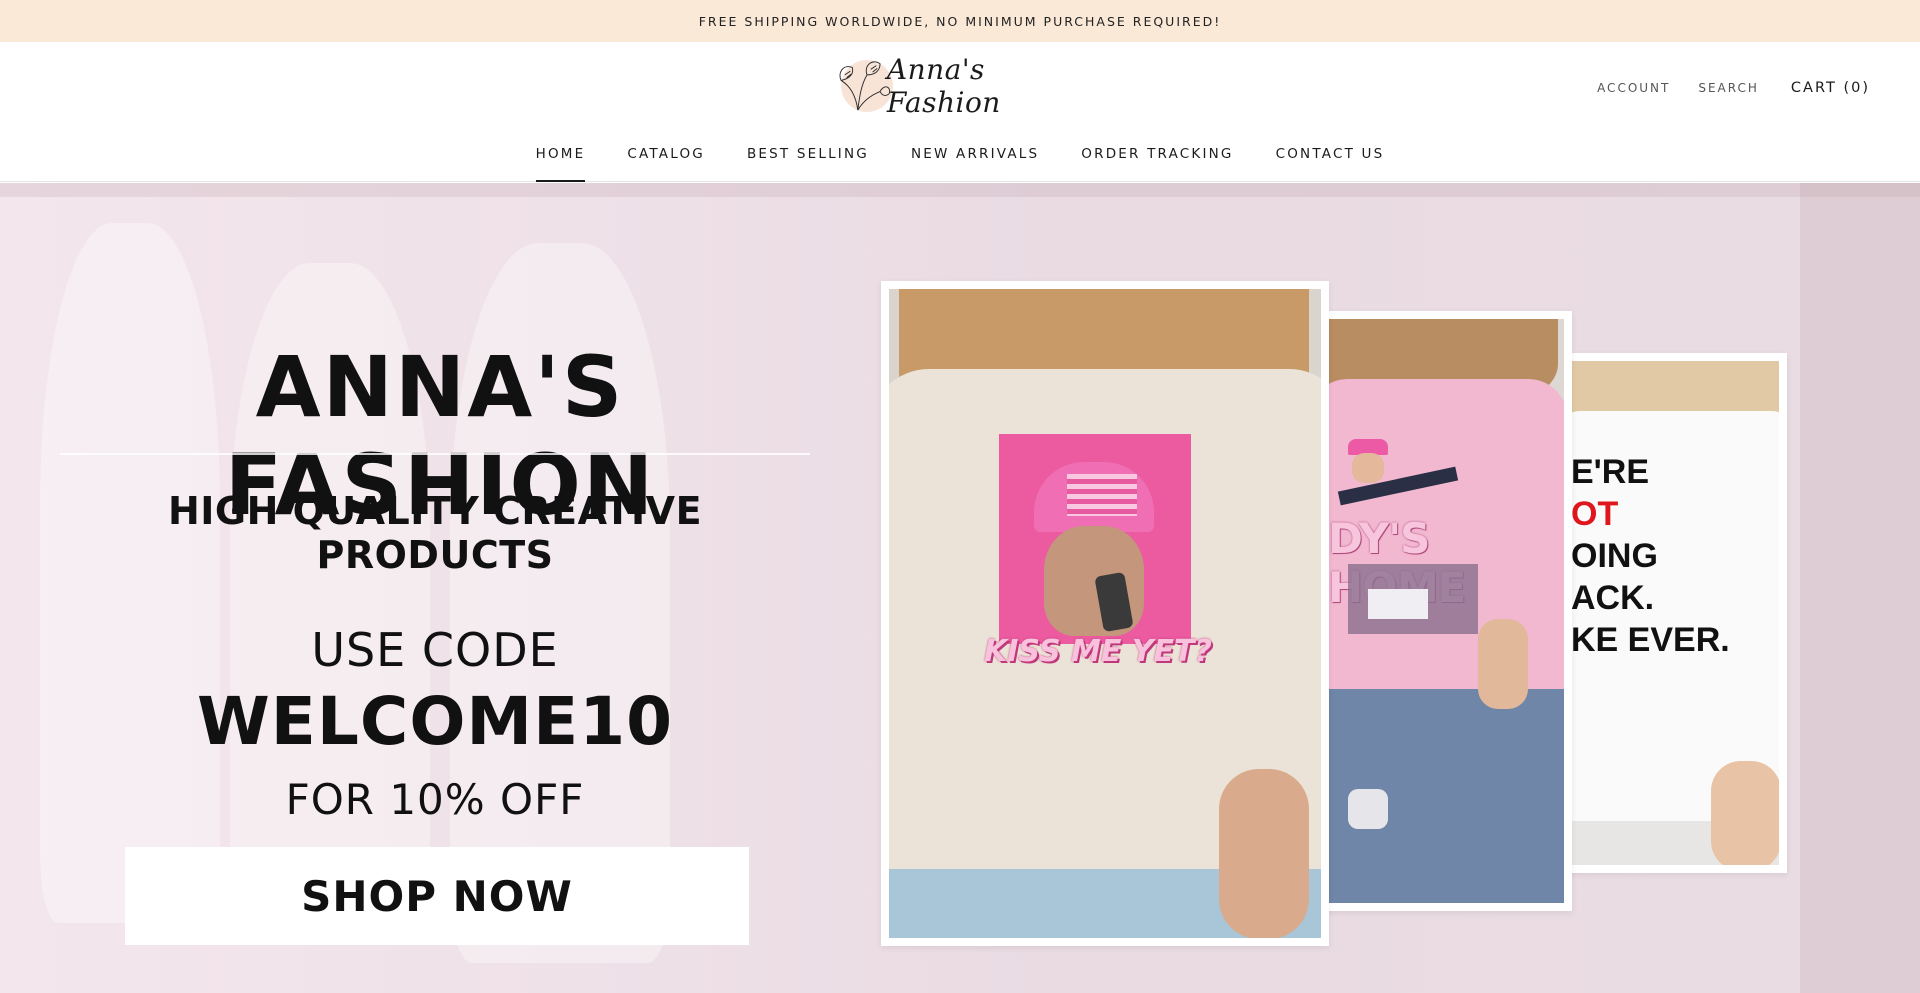  I want to click on shirt-text-line: ACK., so click(1613, 598).